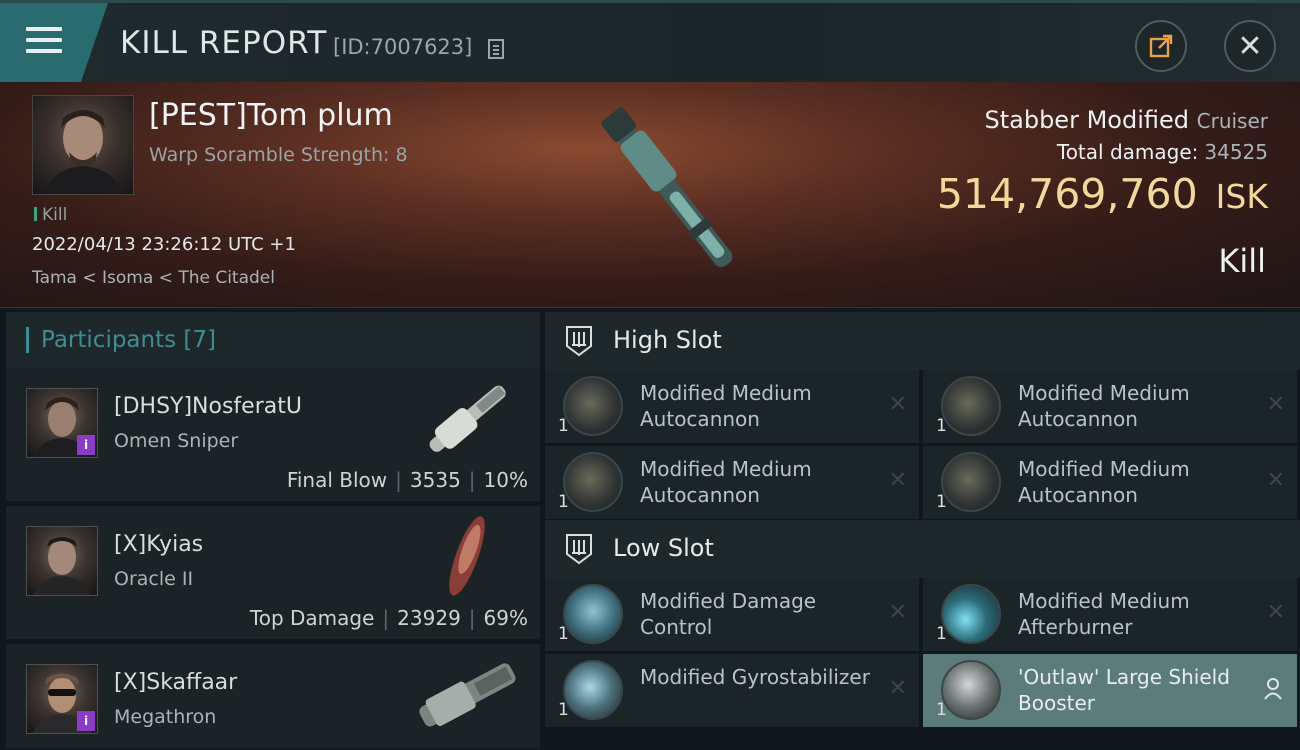 Image resolution: width=1300 pixels, height=750 pixels. What do you see at coordinates (496, 49) in the screenshot?
I see `copy-icon` at bounding box center [496, 49].